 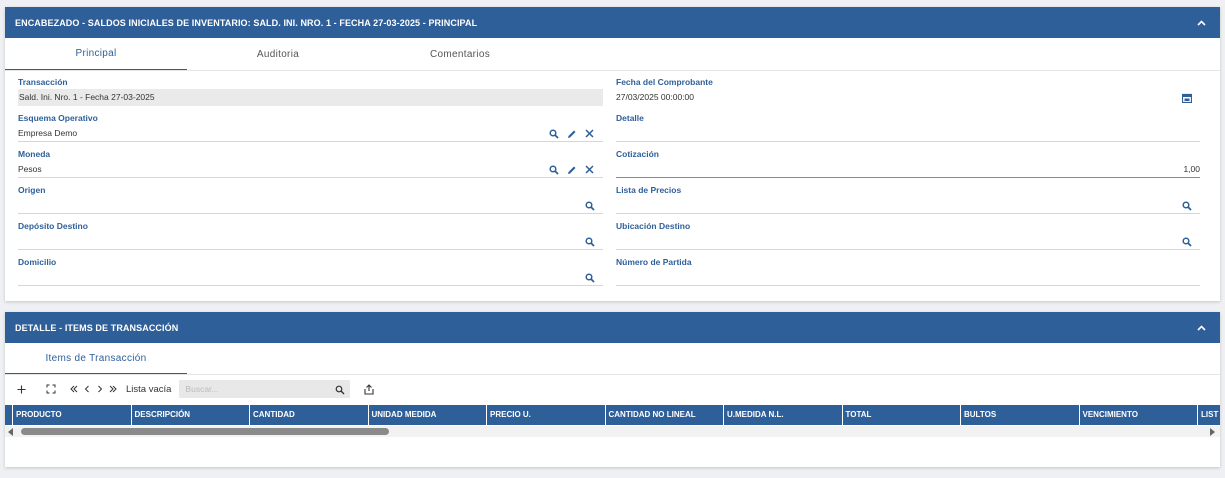 What do you see at coordinates (649, 190) in the screenshot?
I see `lista-precios-label: Lista de Precios` at bounding box center [649, 190].